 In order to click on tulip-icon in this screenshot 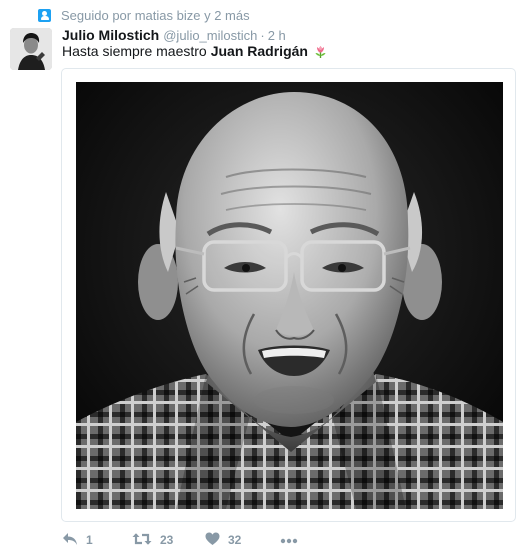, I will do `click(320, 51)`.